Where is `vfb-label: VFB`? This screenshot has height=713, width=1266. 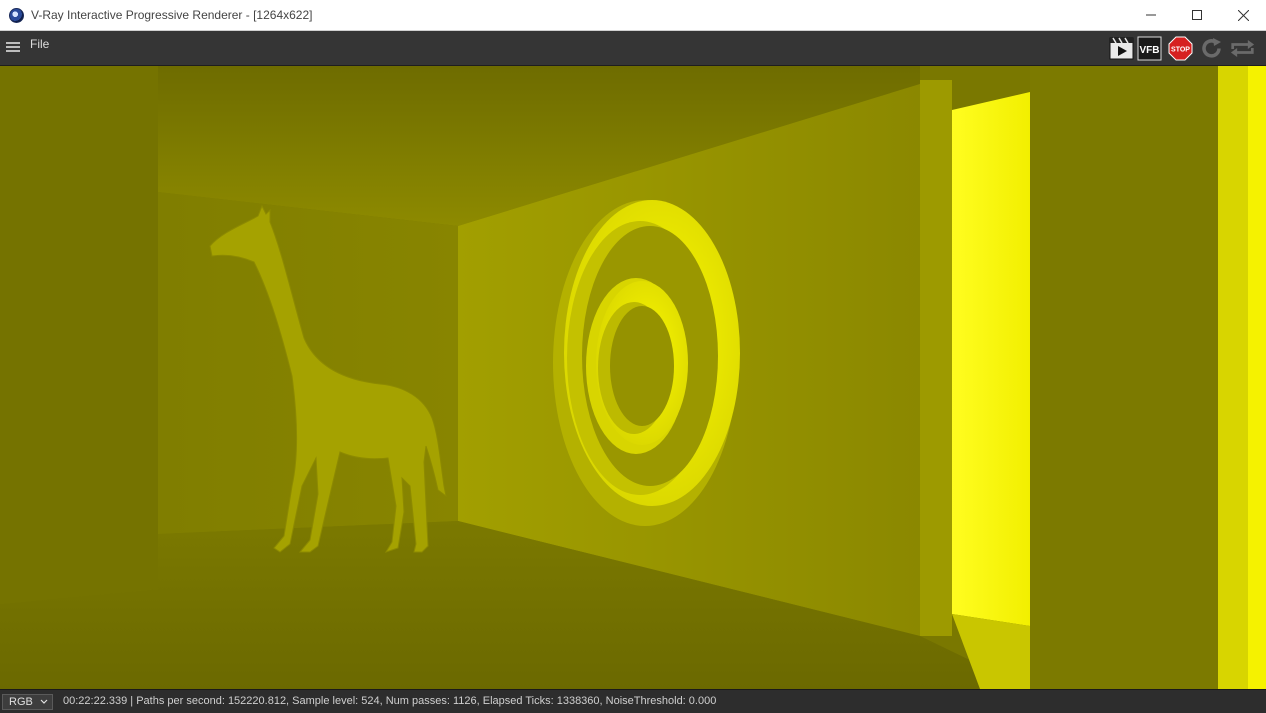 vfb-label: VFB is located at coordinates (1150, 50).